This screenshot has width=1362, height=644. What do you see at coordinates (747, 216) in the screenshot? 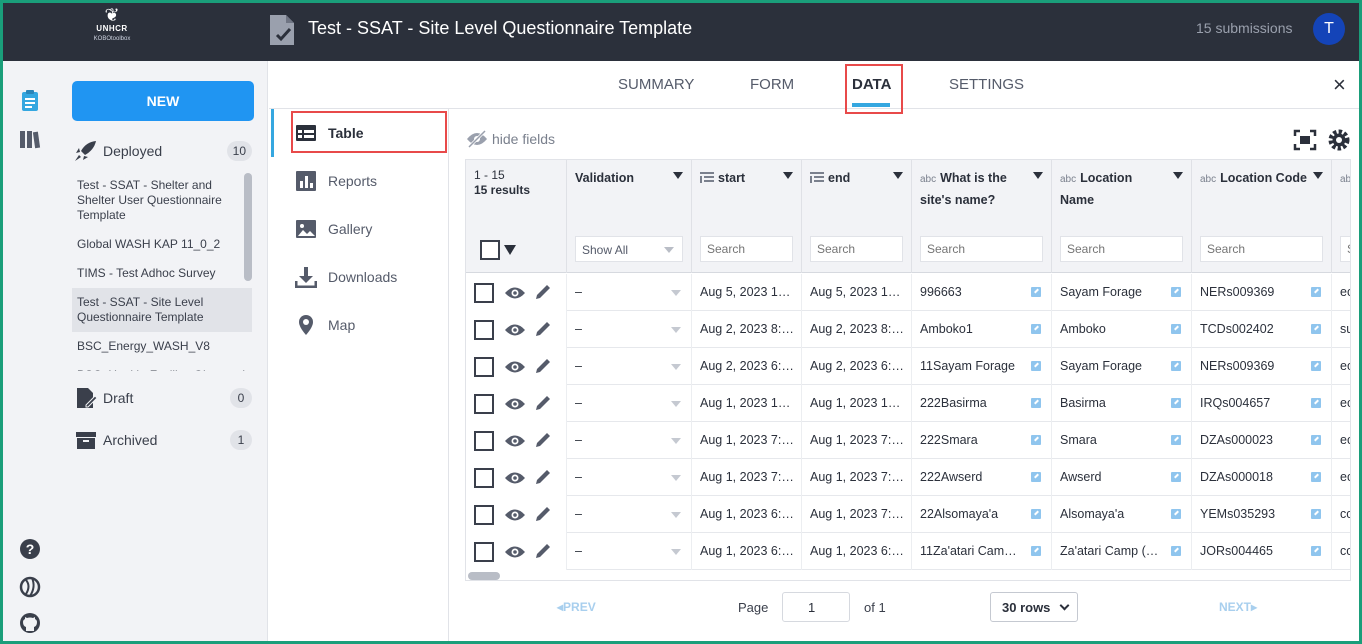
I see `column-header-start: start` at bounding box center [747, 216].